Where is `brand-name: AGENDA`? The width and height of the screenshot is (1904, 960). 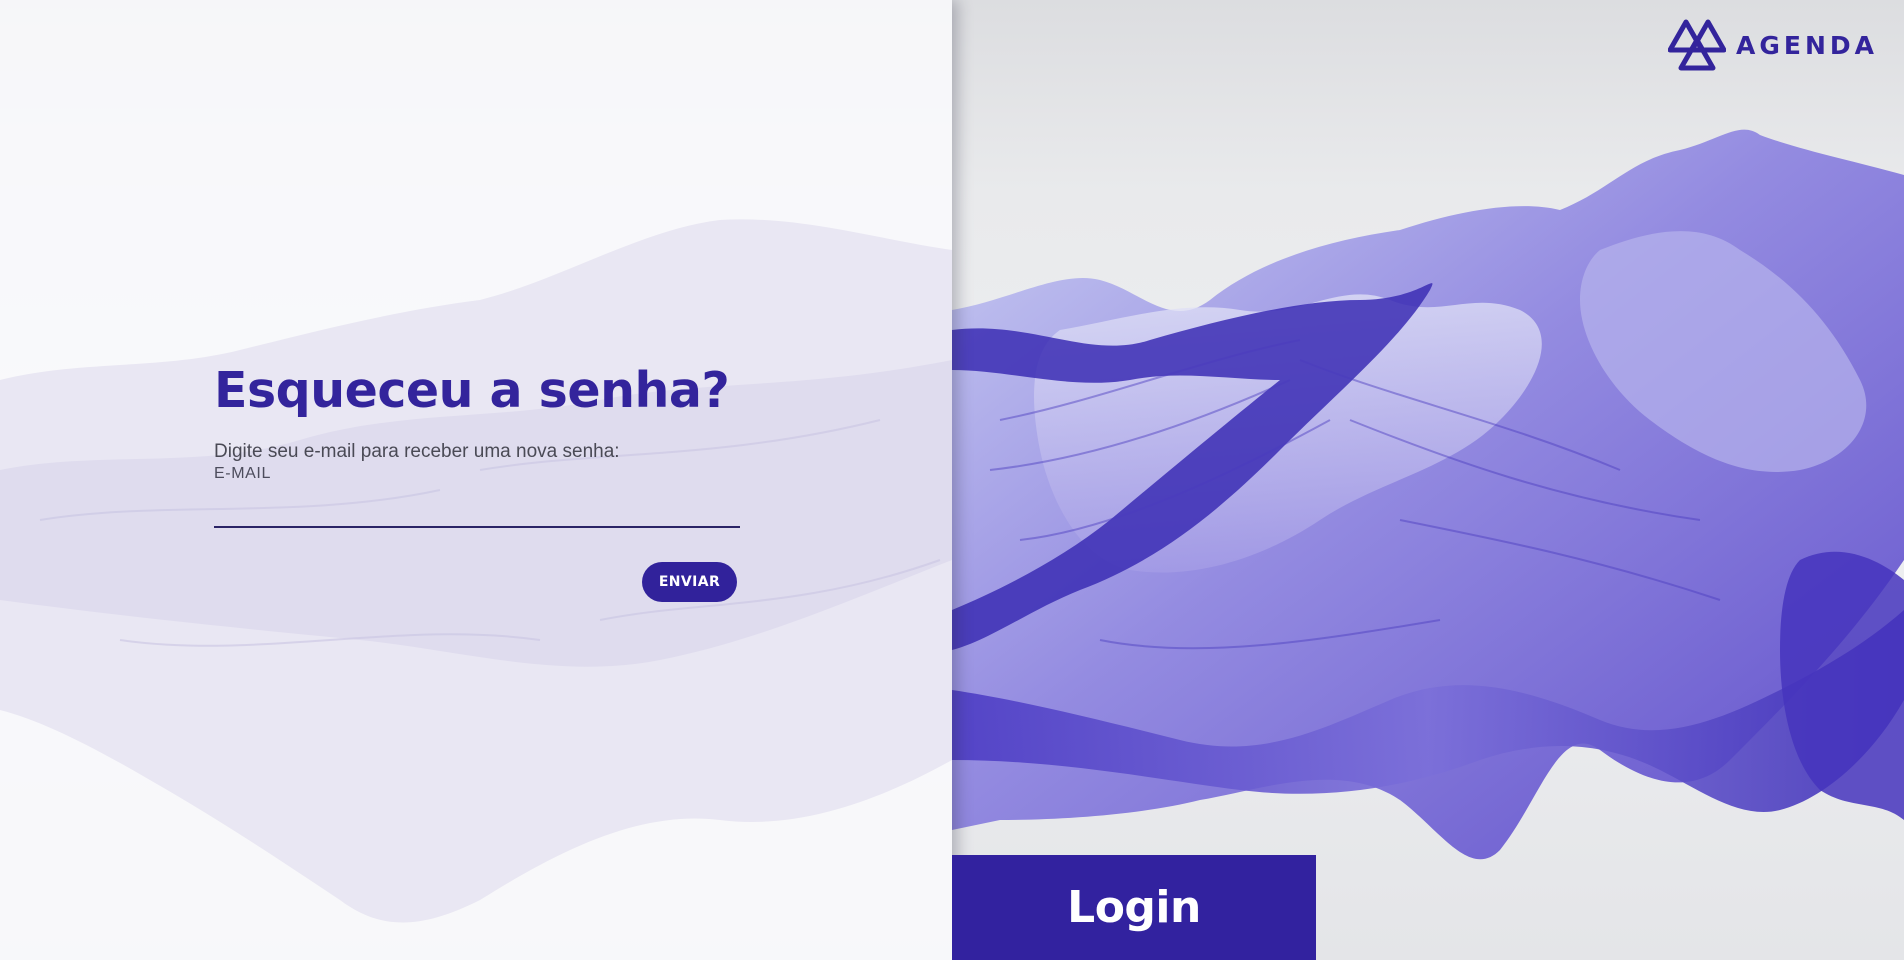
brand-name: AGENDA is located at coordinates (1807, 45).